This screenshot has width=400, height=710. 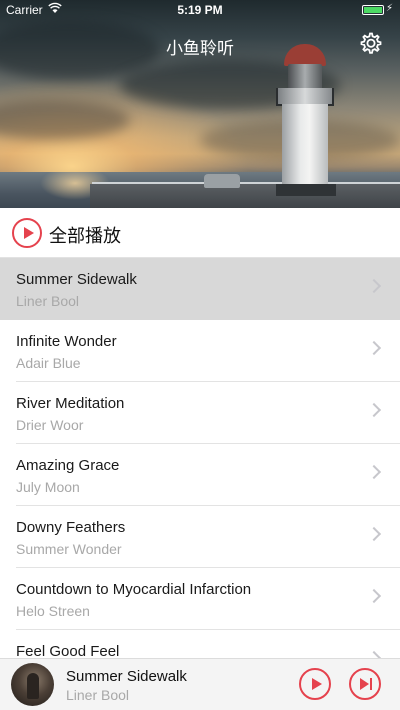 What do you see at coordinates (53, 611) in the screenshot?
I see `song-artist: Helo Streen` at bounding box center [53, 611].